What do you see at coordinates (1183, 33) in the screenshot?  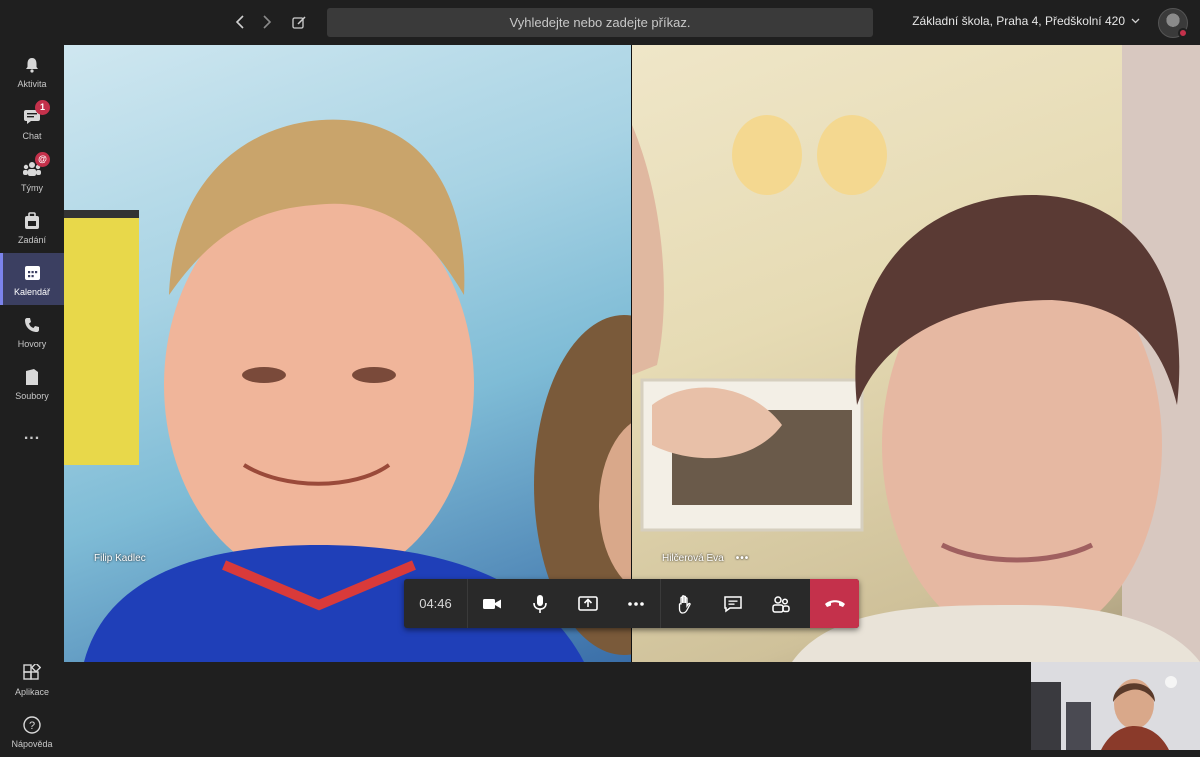 I see `presence-dot-icon` at bounding box center [1183, 33].